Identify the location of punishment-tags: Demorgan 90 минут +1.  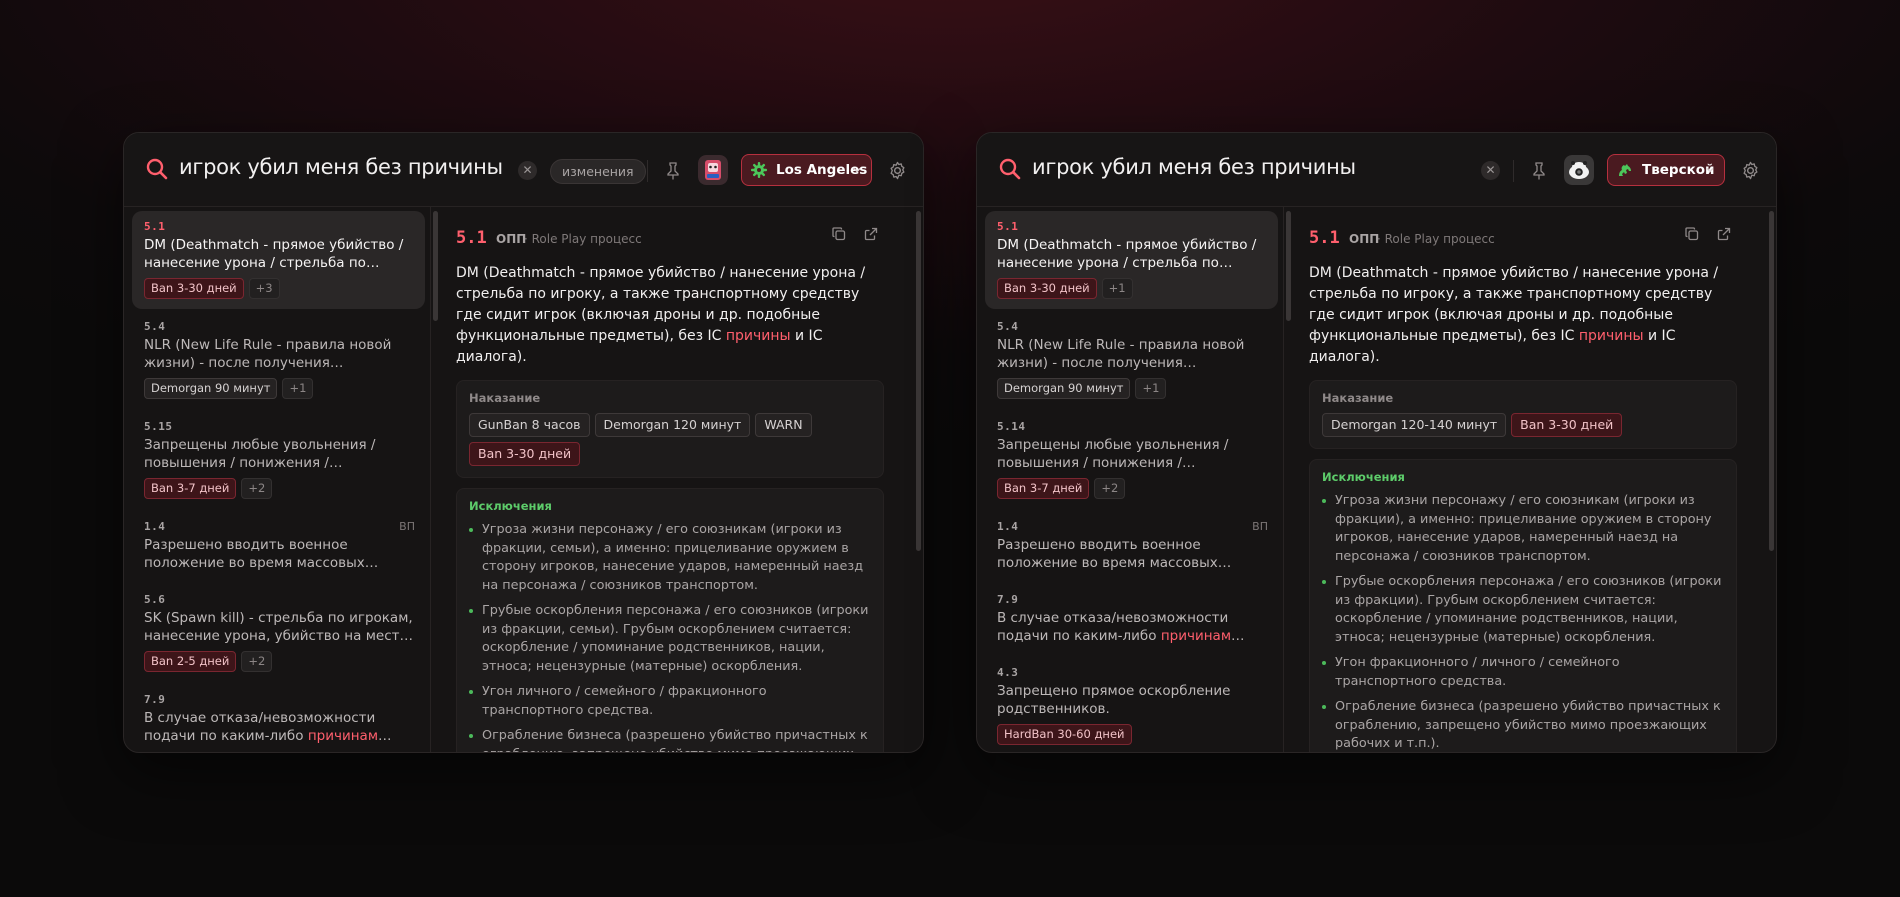
(278, 388).